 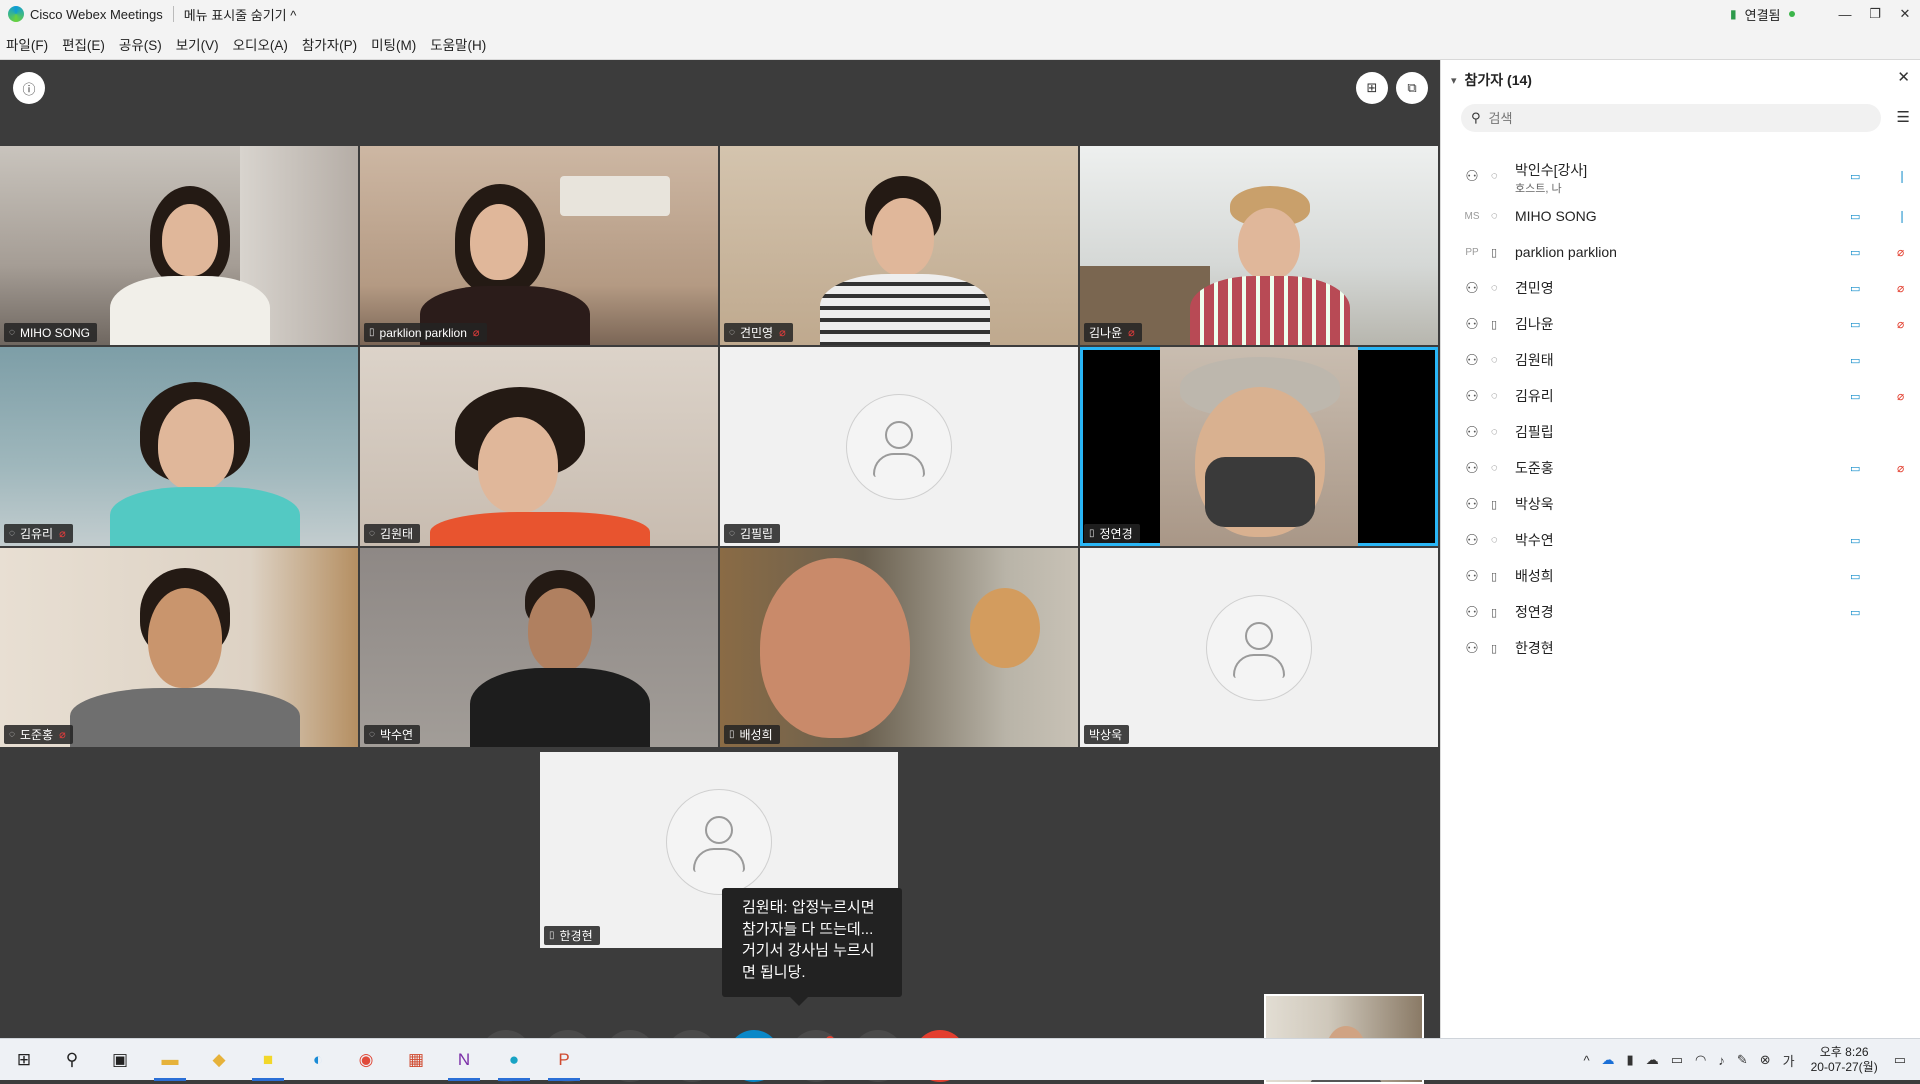 What do you see at coordinates (1733, 14) in the screenshot?
I see `mic-status-icon: ▮` at bounding box center [1733, 14].